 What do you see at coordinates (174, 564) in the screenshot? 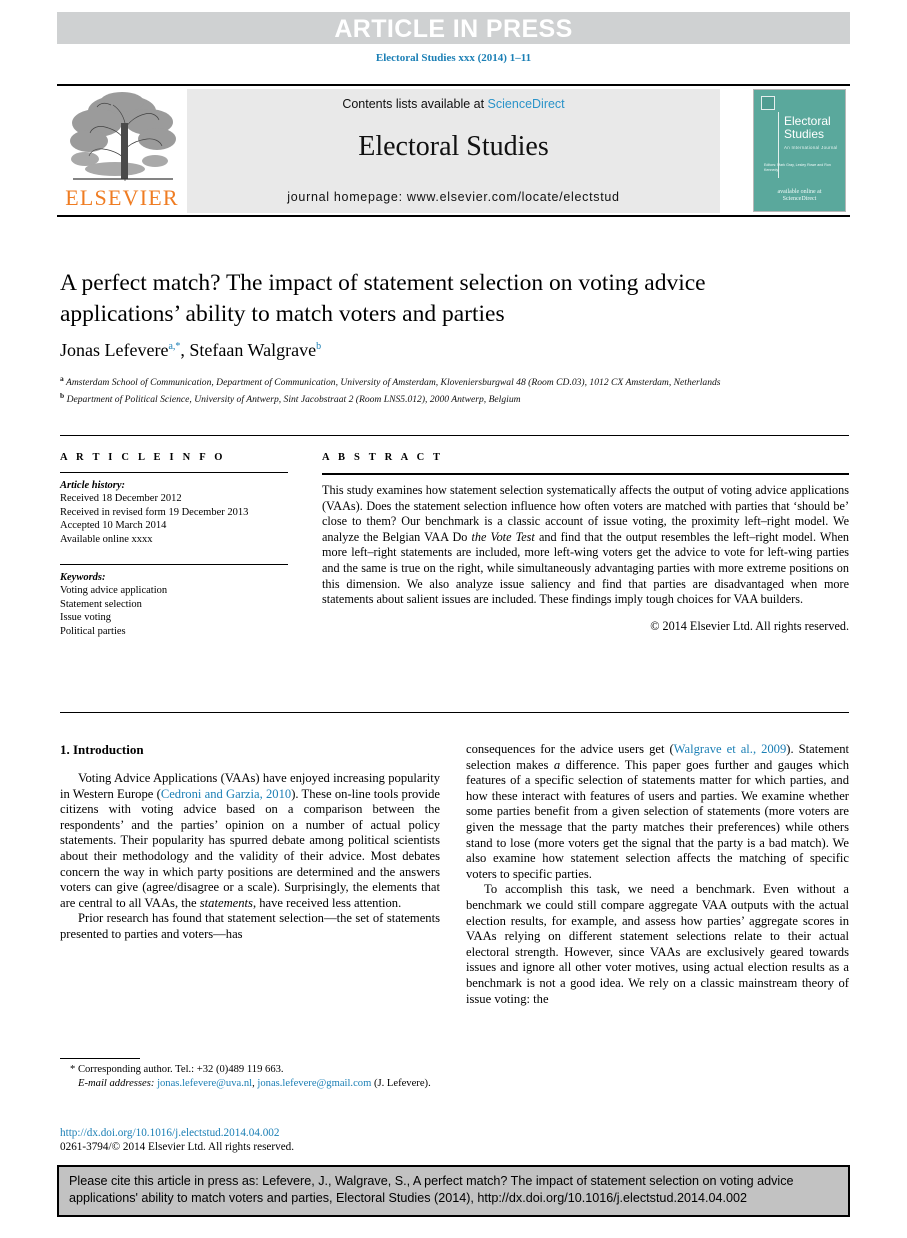
I see `keywords-rule` at bounding box center [174, 564].